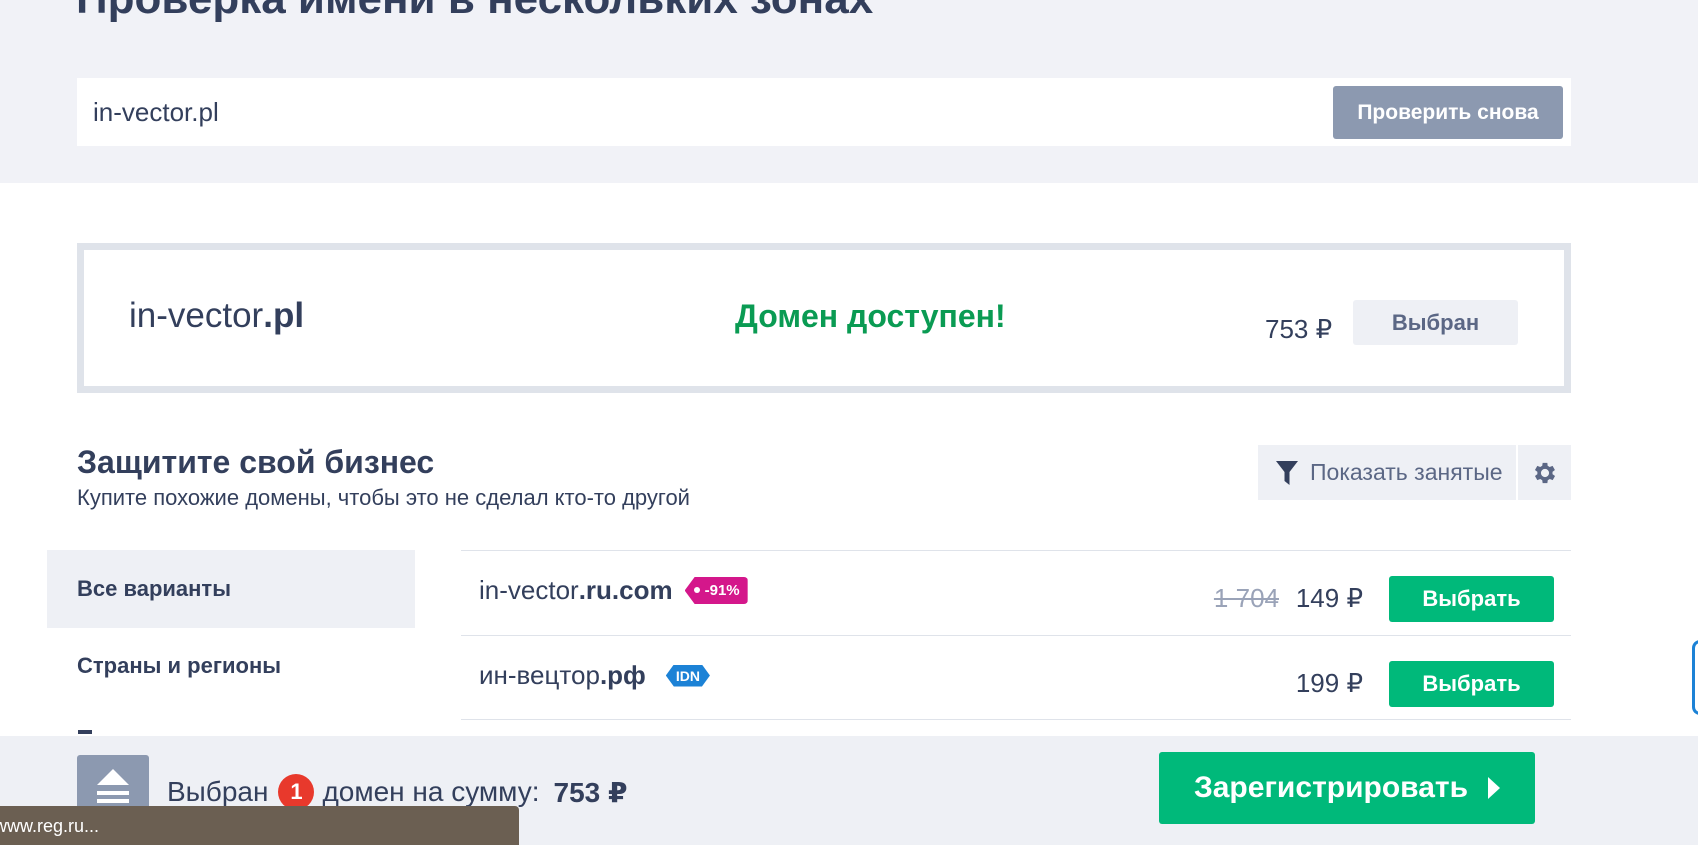 The image size is (1698, 845). Describe the element at coordinates (688, 676) in the screenshot. I see `idn-badge: IDN` at that location.